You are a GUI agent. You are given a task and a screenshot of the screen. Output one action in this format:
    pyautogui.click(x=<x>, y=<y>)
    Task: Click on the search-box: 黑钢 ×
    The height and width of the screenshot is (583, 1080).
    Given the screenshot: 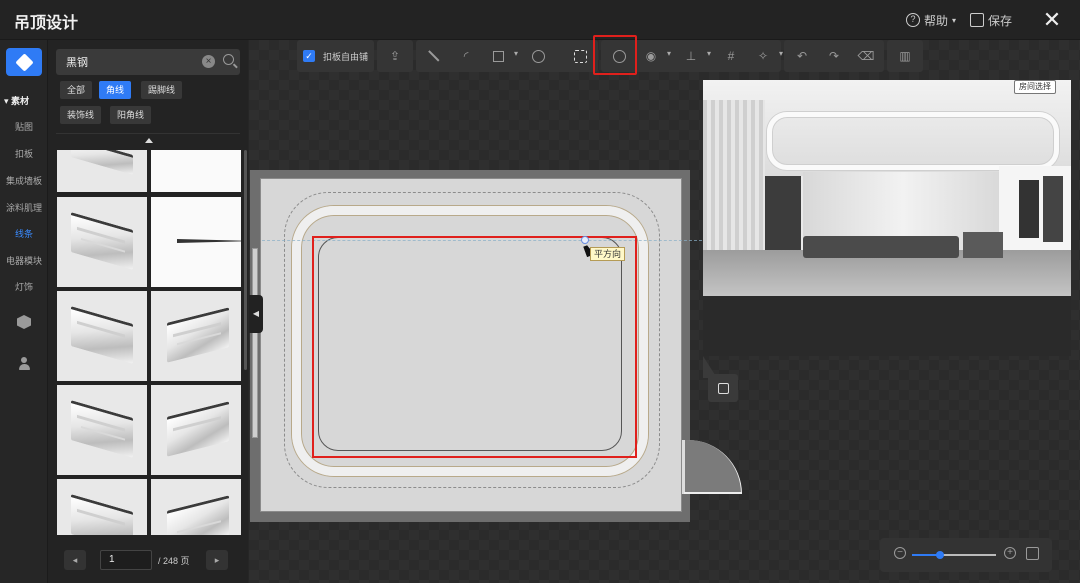 What is the action you would take?
    pyautogui.click(x=148, y=62)
    